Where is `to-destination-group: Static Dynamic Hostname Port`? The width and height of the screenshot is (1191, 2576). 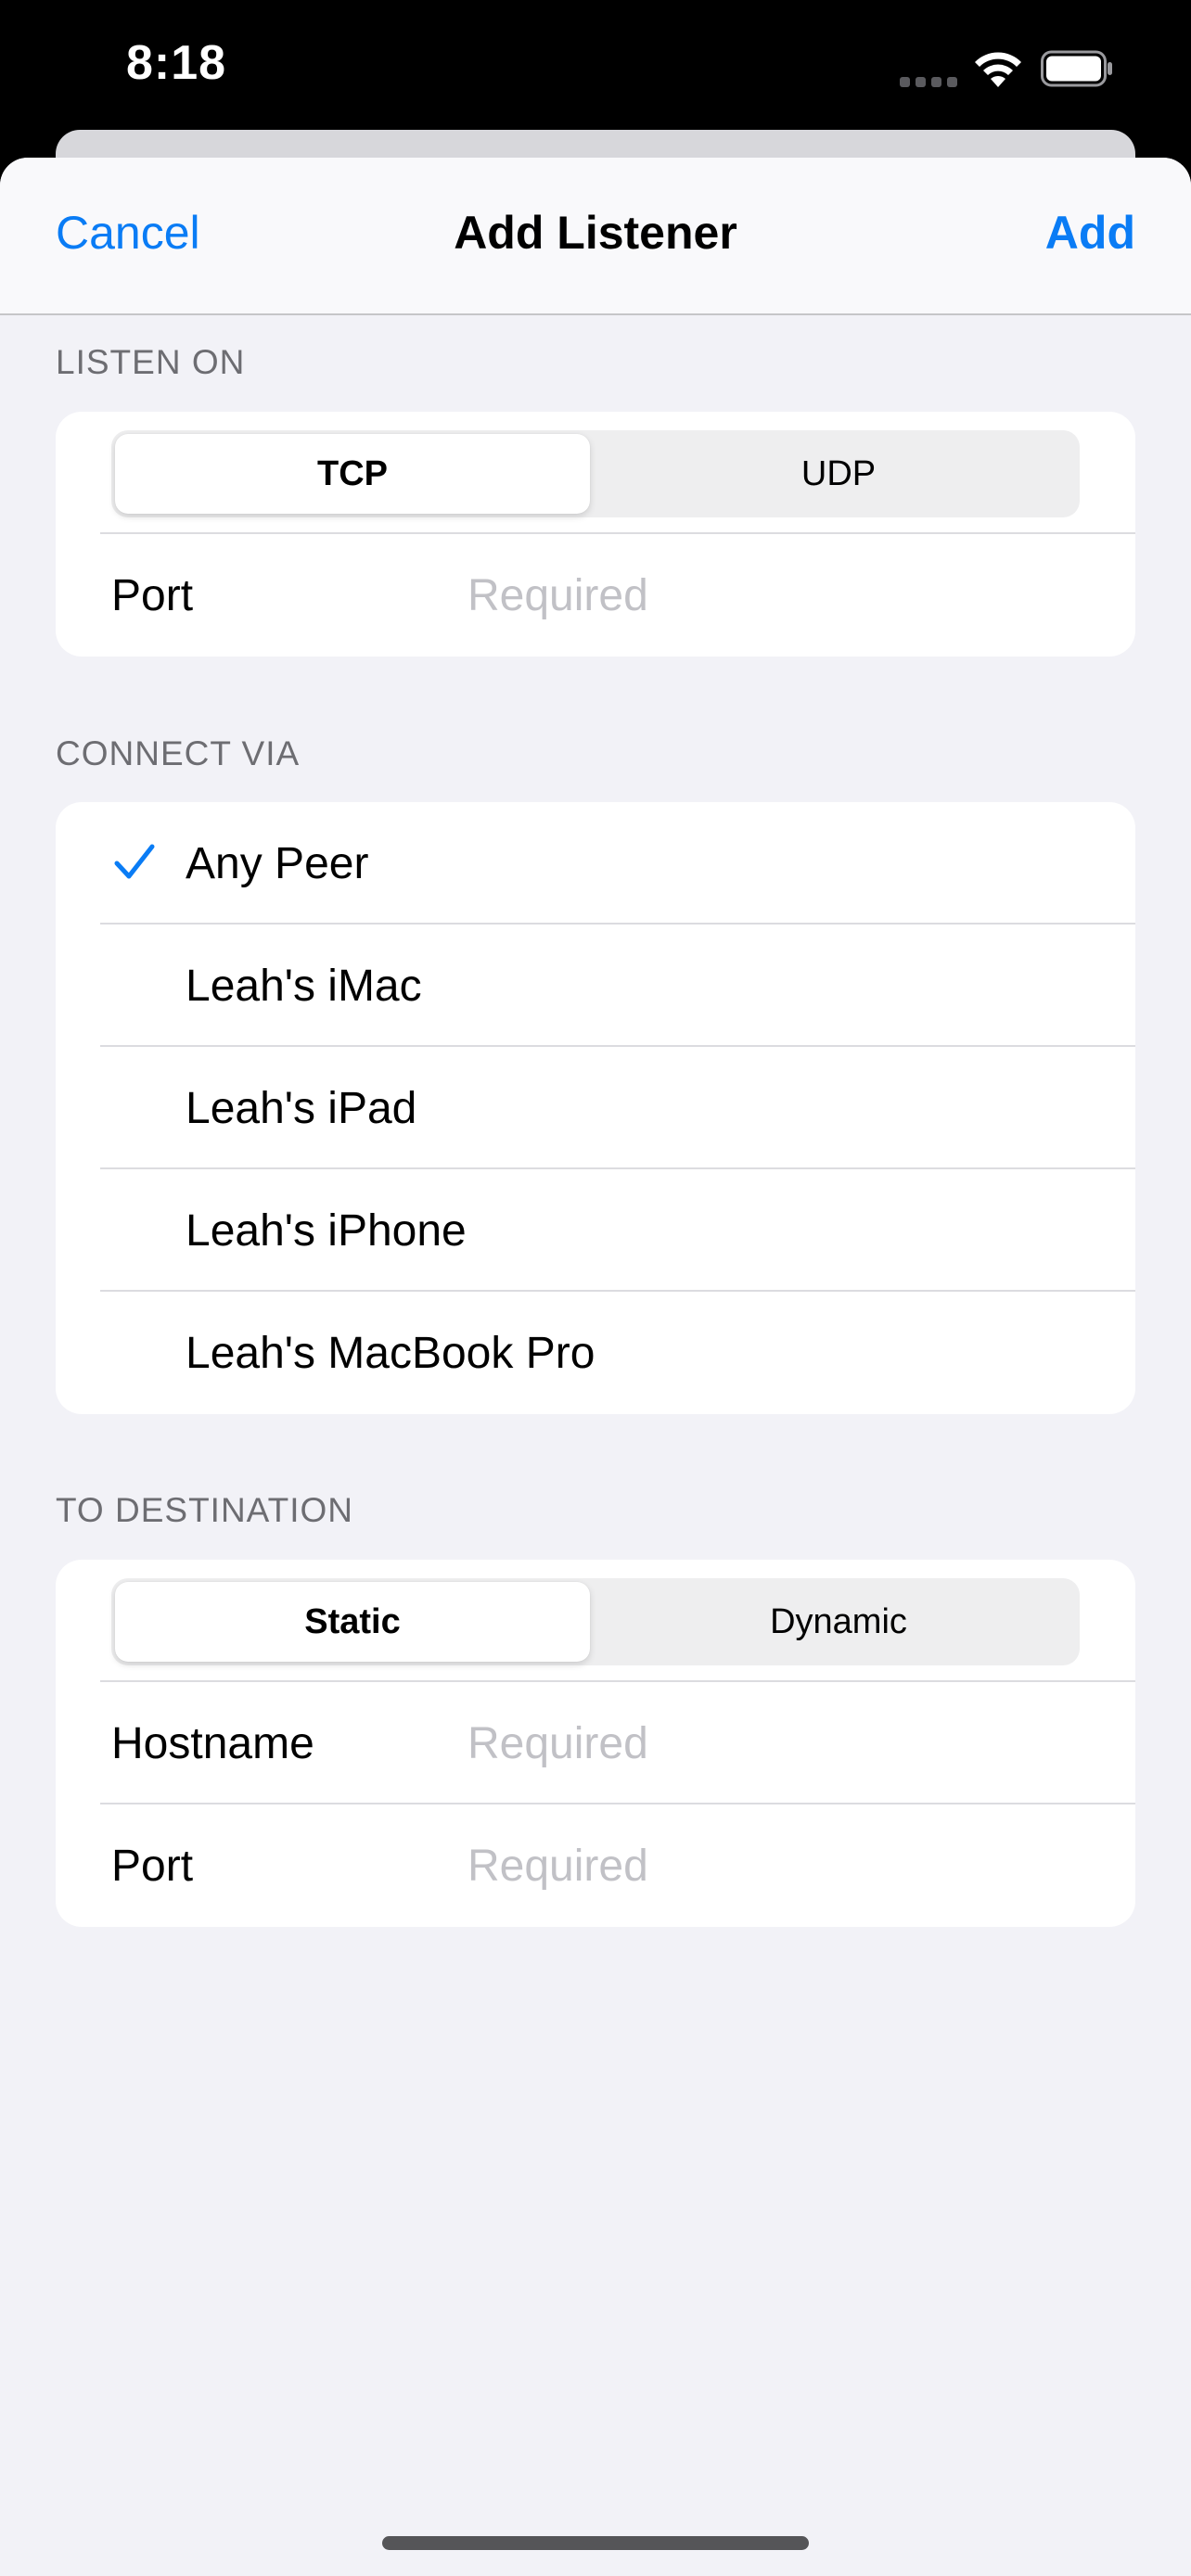
to-destination-group: Static Dynamic Hostname Port is located at coordinates (595, 1744).